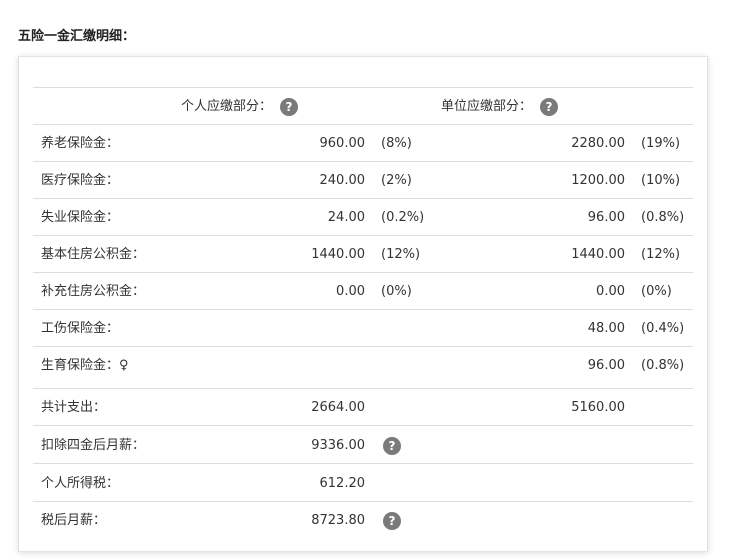 The image size is (731, 559). What do you see at coordinates (80, 328) in the screenshot?
I see `row-label: 工伤保险金：` at bounding box center [80, 328].